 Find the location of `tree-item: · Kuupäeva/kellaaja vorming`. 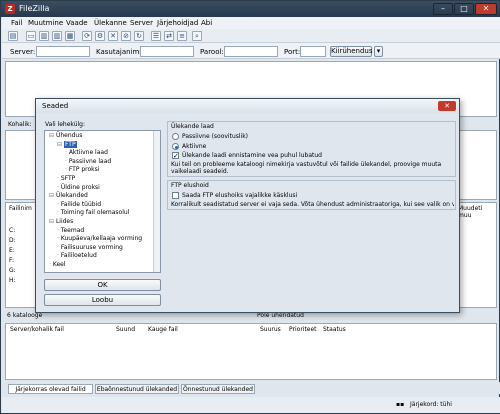

tree-item: · Kuupäeva/kellaaja vorming is located at coordinates (99, 238).